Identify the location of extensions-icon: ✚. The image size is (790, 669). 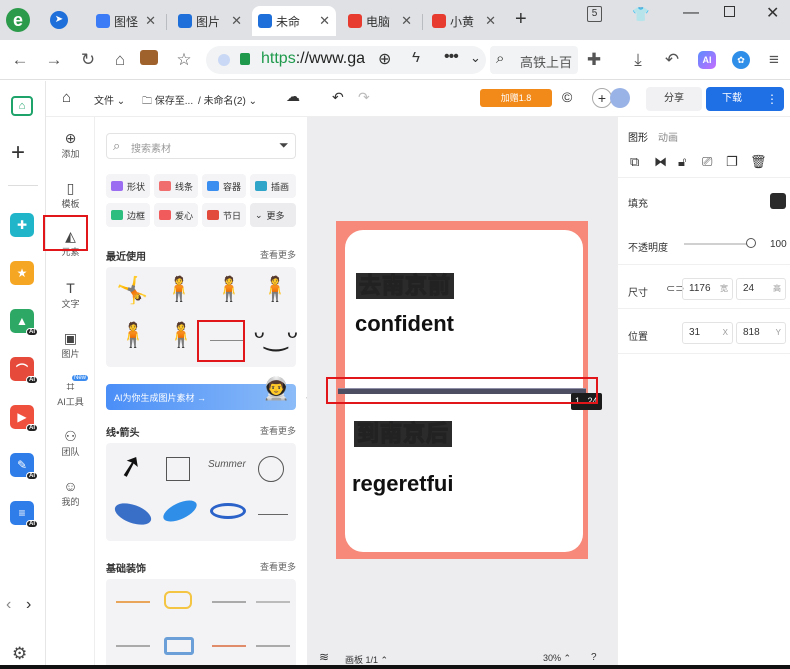
(594, 60).